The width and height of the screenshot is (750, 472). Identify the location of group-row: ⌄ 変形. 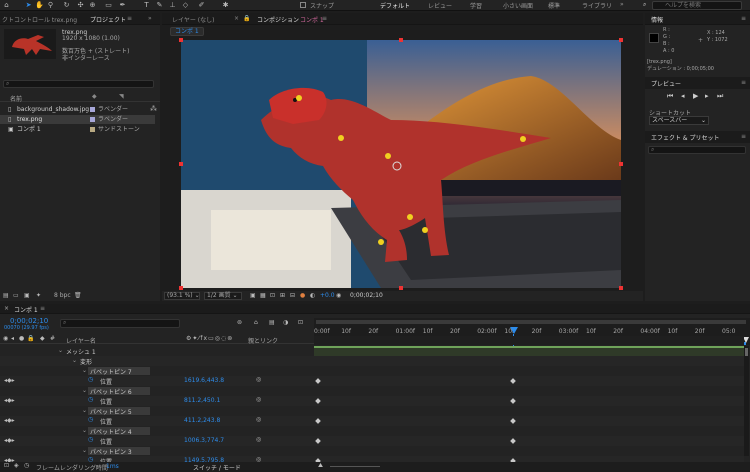
(157, 361).